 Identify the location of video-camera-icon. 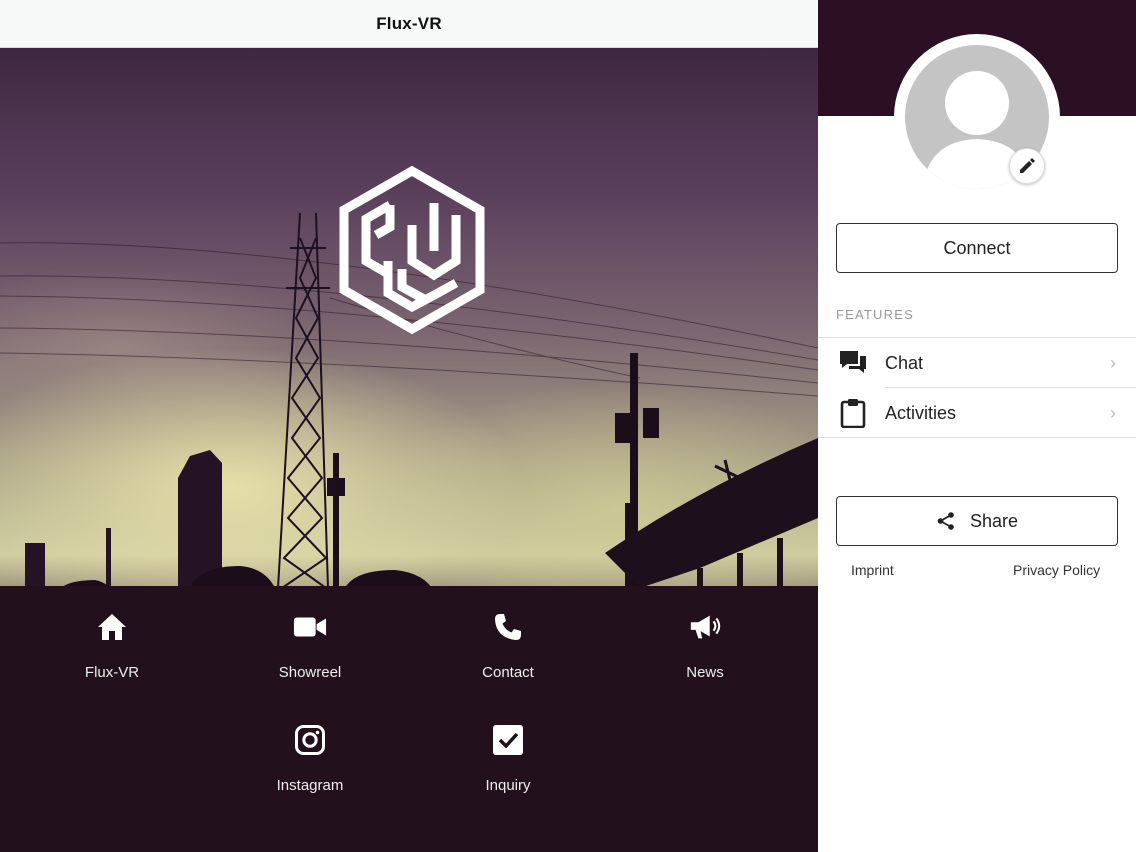
(310, 627).